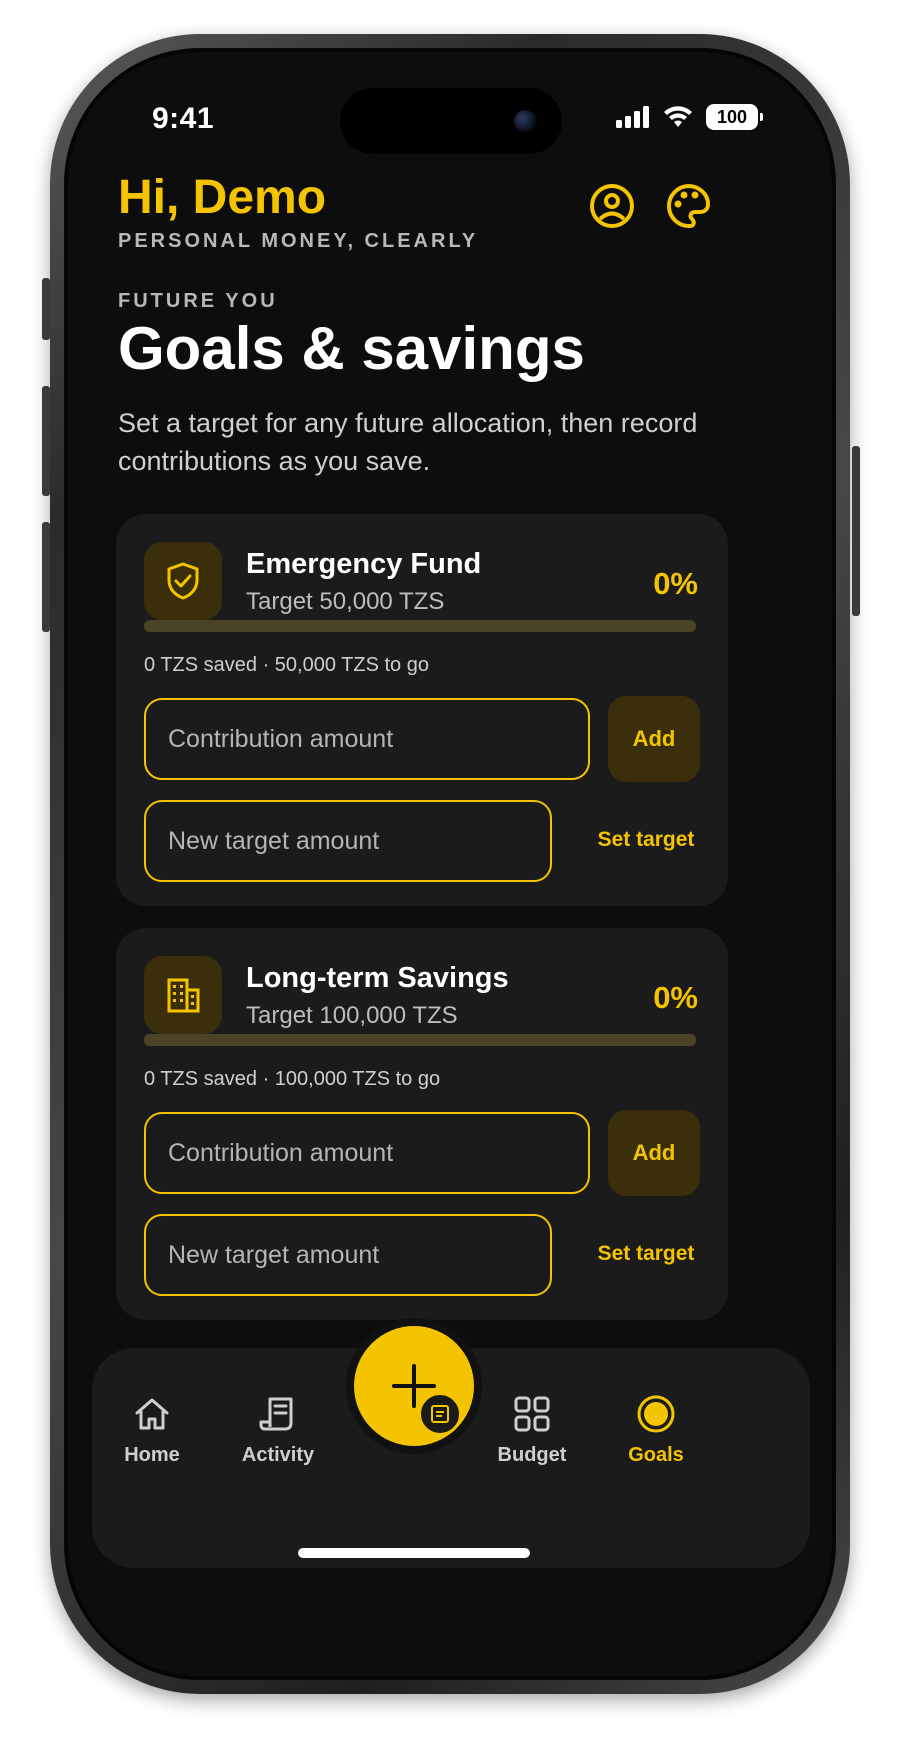 This screenshot has height=1749, width=899. I want to click on target-icon, so click(656, 1414).